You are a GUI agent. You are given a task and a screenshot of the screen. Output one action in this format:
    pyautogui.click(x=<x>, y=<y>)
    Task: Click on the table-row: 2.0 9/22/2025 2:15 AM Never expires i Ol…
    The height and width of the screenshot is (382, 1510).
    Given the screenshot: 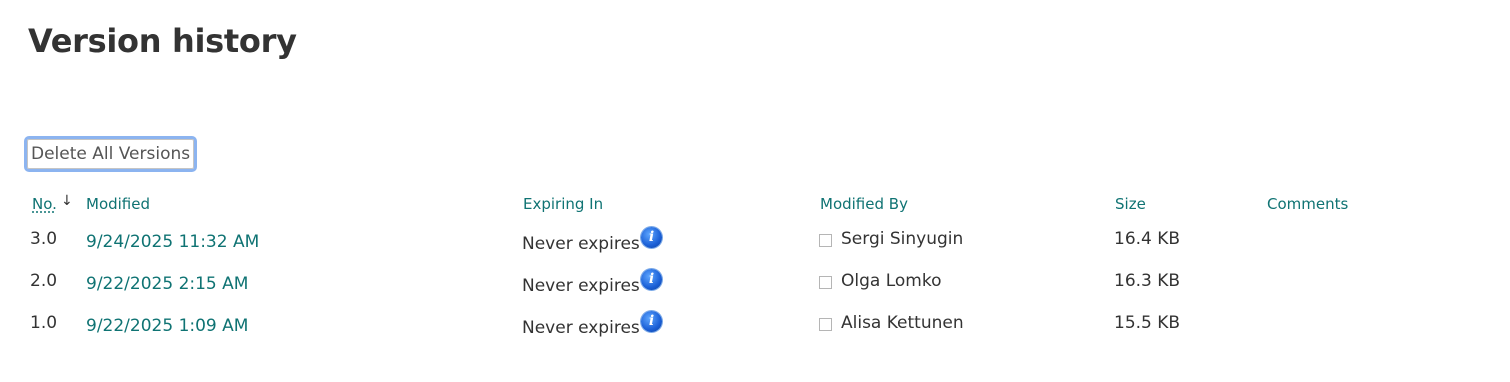 What is the action you would take?
    pyautogui.click(x=755, y=291)
    